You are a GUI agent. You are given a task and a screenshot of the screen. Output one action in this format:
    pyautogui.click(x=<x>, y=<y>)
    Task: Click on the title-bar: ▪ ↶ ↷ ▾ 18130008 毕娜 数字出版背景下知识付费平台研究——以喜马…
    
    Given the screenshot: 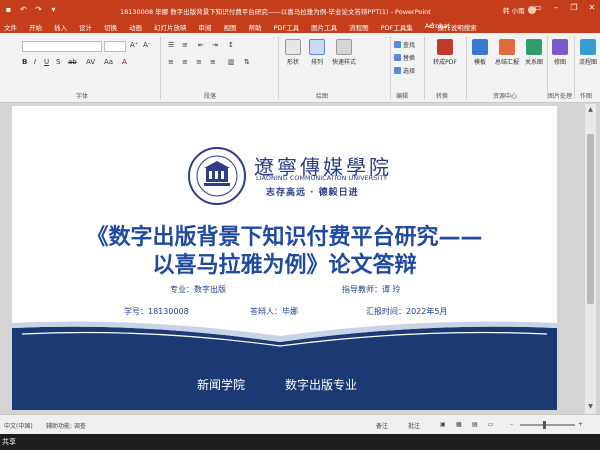 What is the action you would take?
    pyautogui.click(x=300, y=10)
    